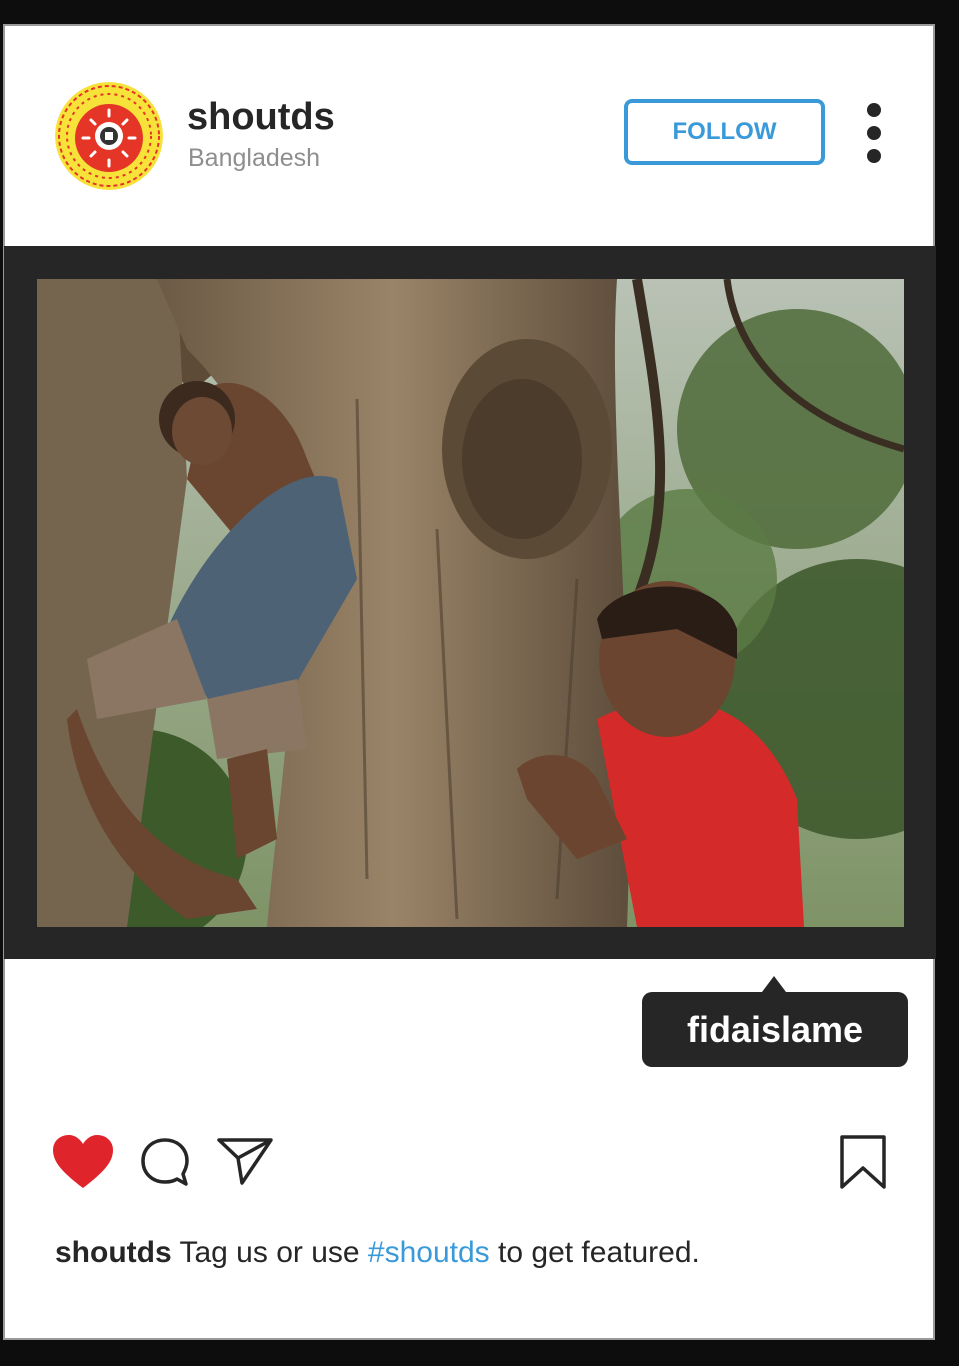  I want to click on heart-filled-icon, so click(83, 1162).